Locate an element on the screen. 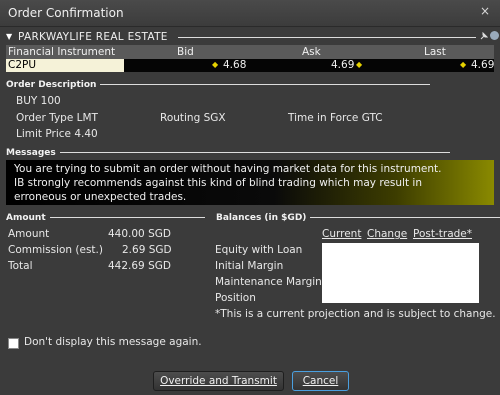  maintenance-margin-label: Maintenance Margin is located at coordinates (268, 282).